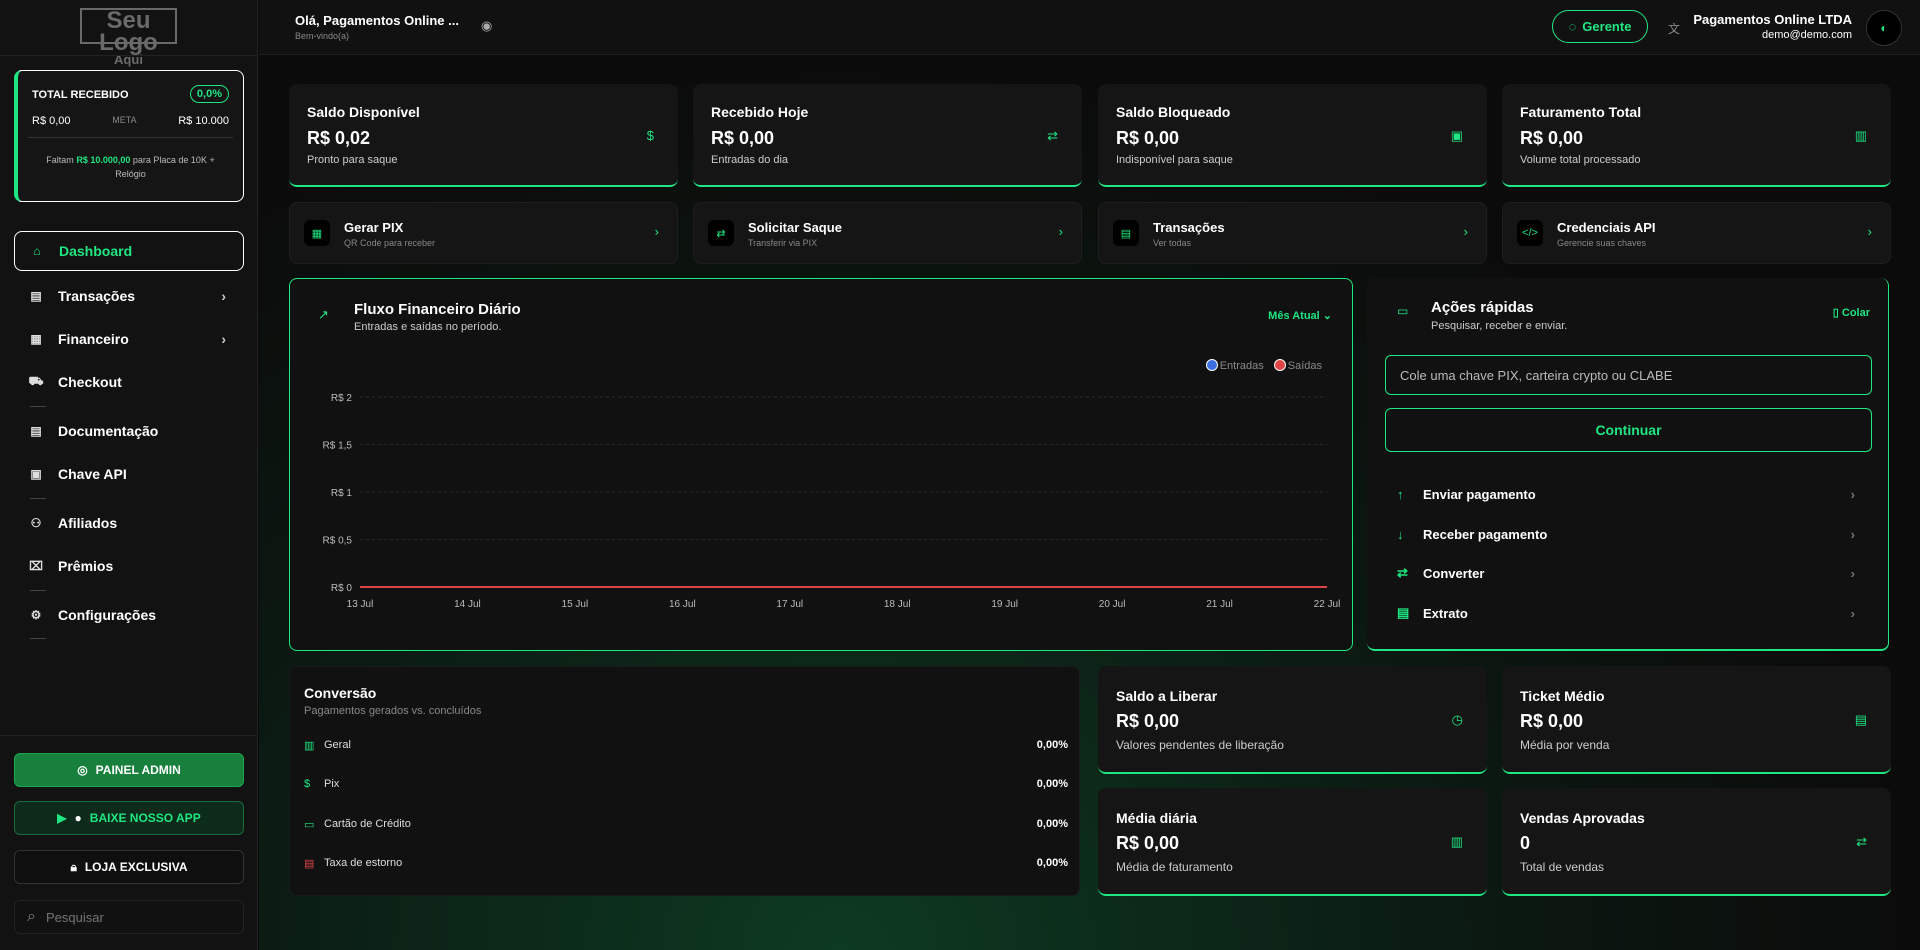  Describe the element at coordinates (1167, 696) in the screenshot. I see `mini-stat-title: Saldo a Liberar` at that location.